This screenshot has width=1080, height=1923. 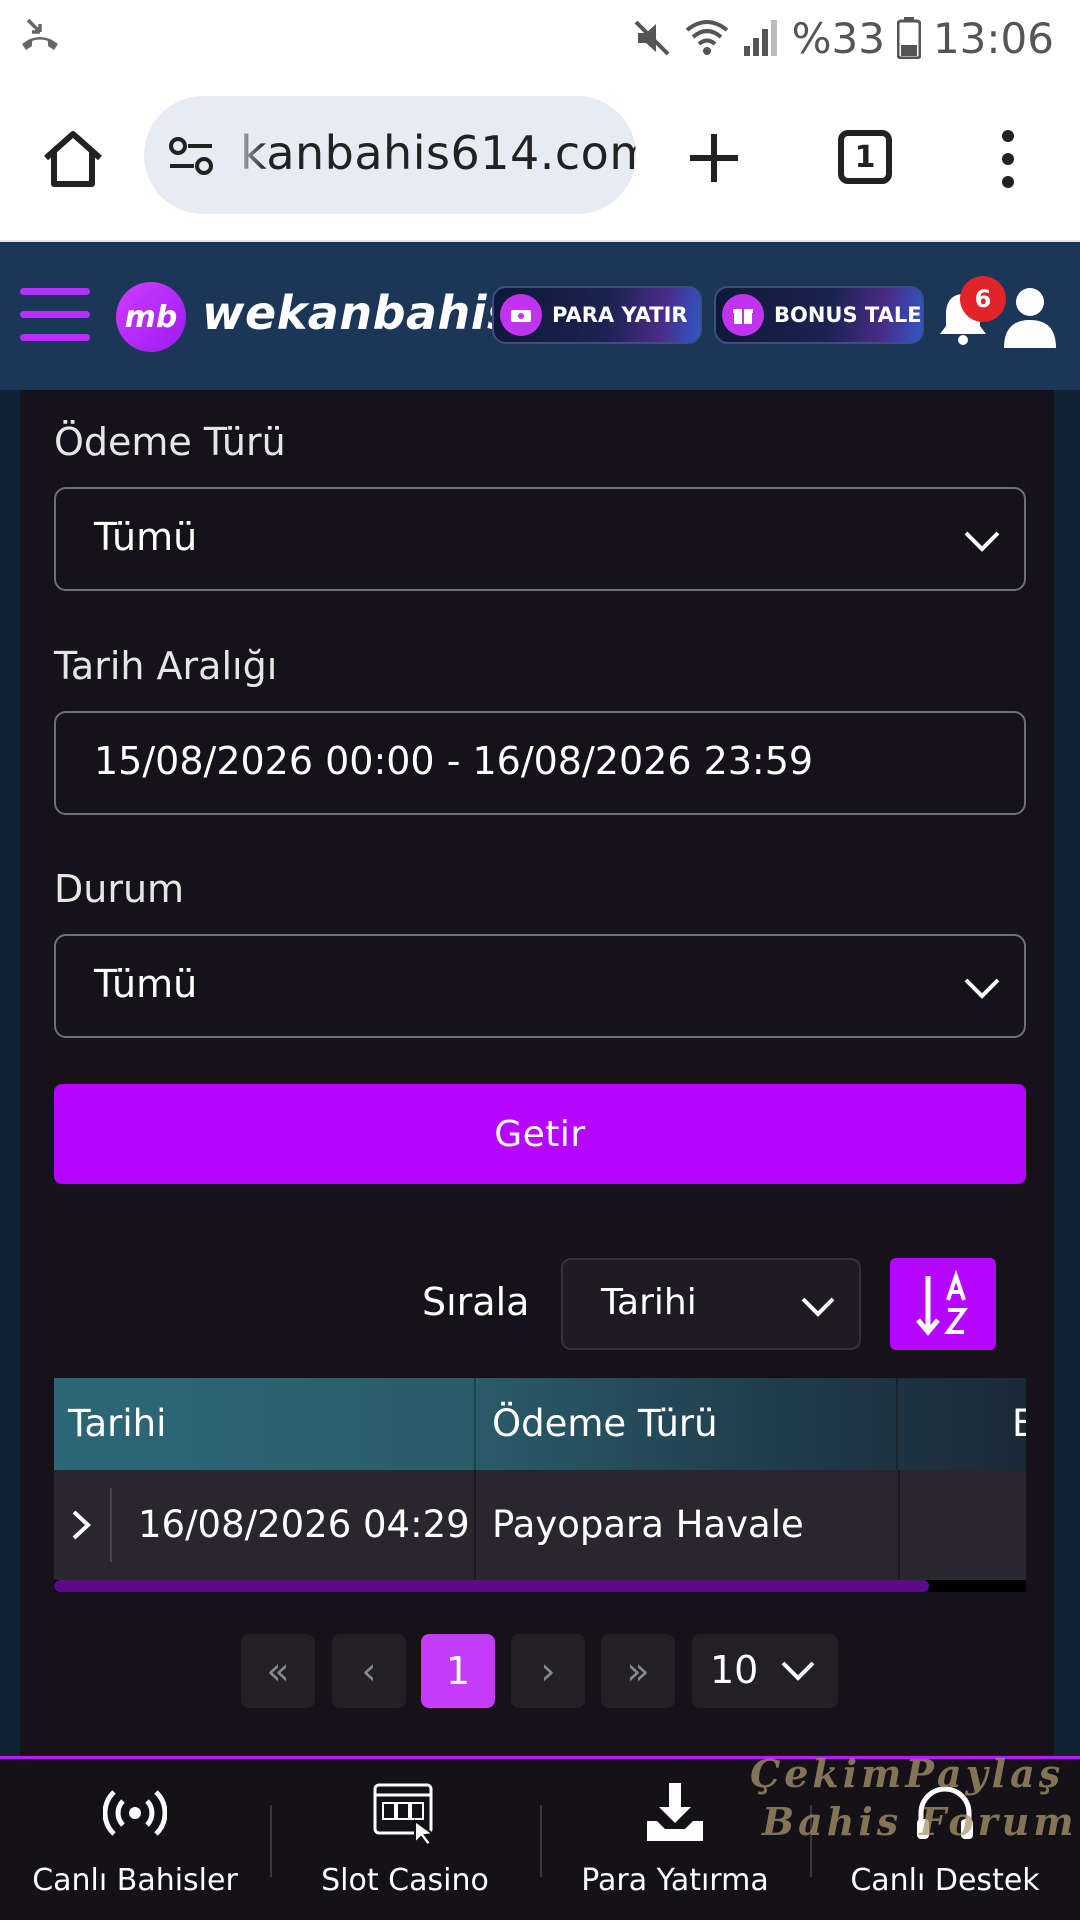 I want to click on sort-label: Sırala, so click(x=476, y=1302).